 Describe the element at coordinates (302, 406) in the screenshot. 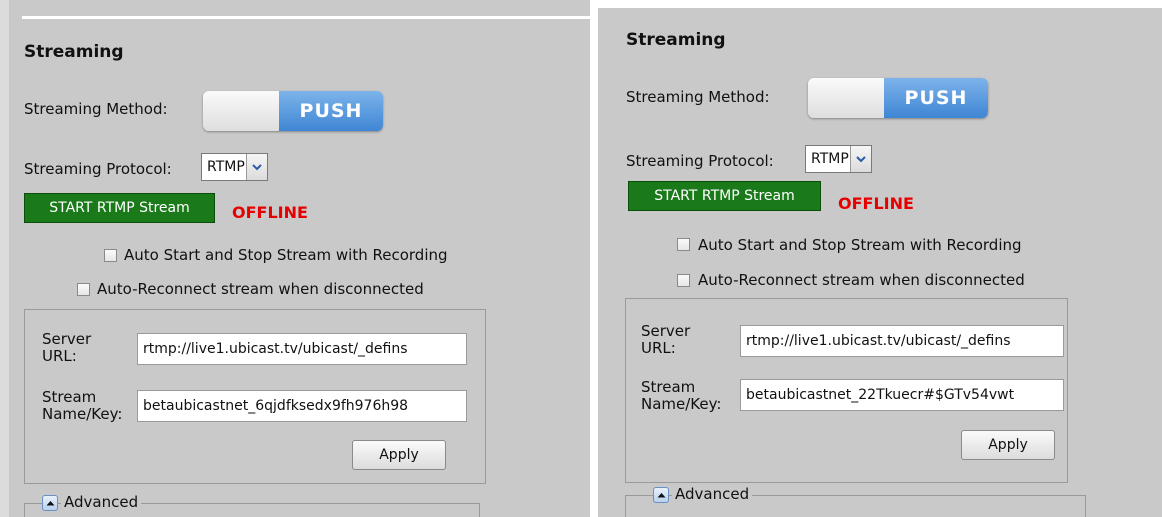

I see `stream-key-input: betaubicastnet_6qjdfksedx9fh976h98` at that location.